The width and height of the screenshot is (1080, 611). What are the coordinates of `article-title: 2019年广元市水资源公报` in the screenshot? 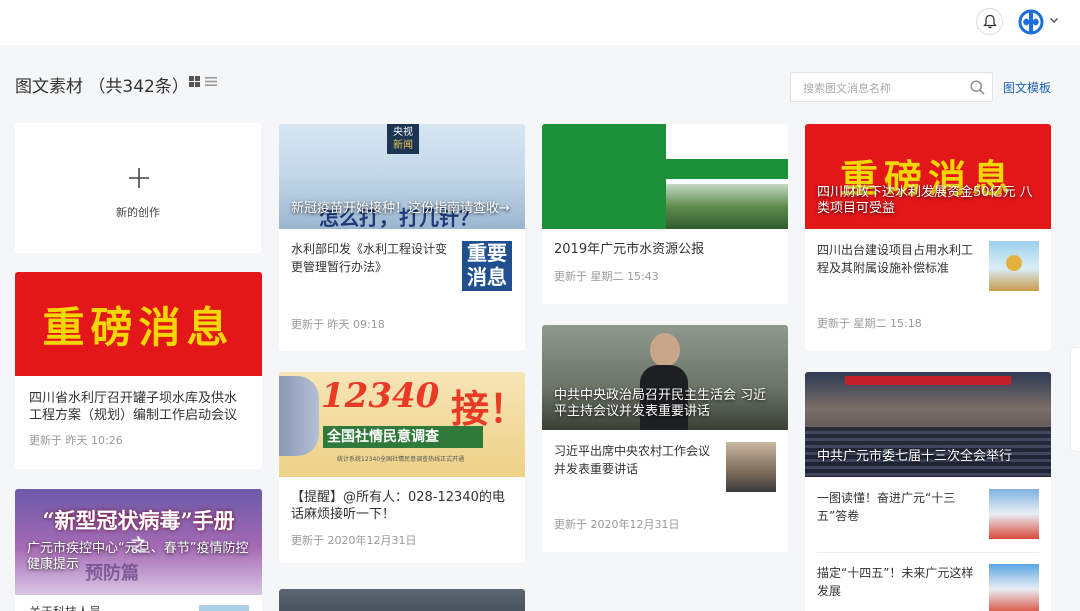 It's located at (629, 249).